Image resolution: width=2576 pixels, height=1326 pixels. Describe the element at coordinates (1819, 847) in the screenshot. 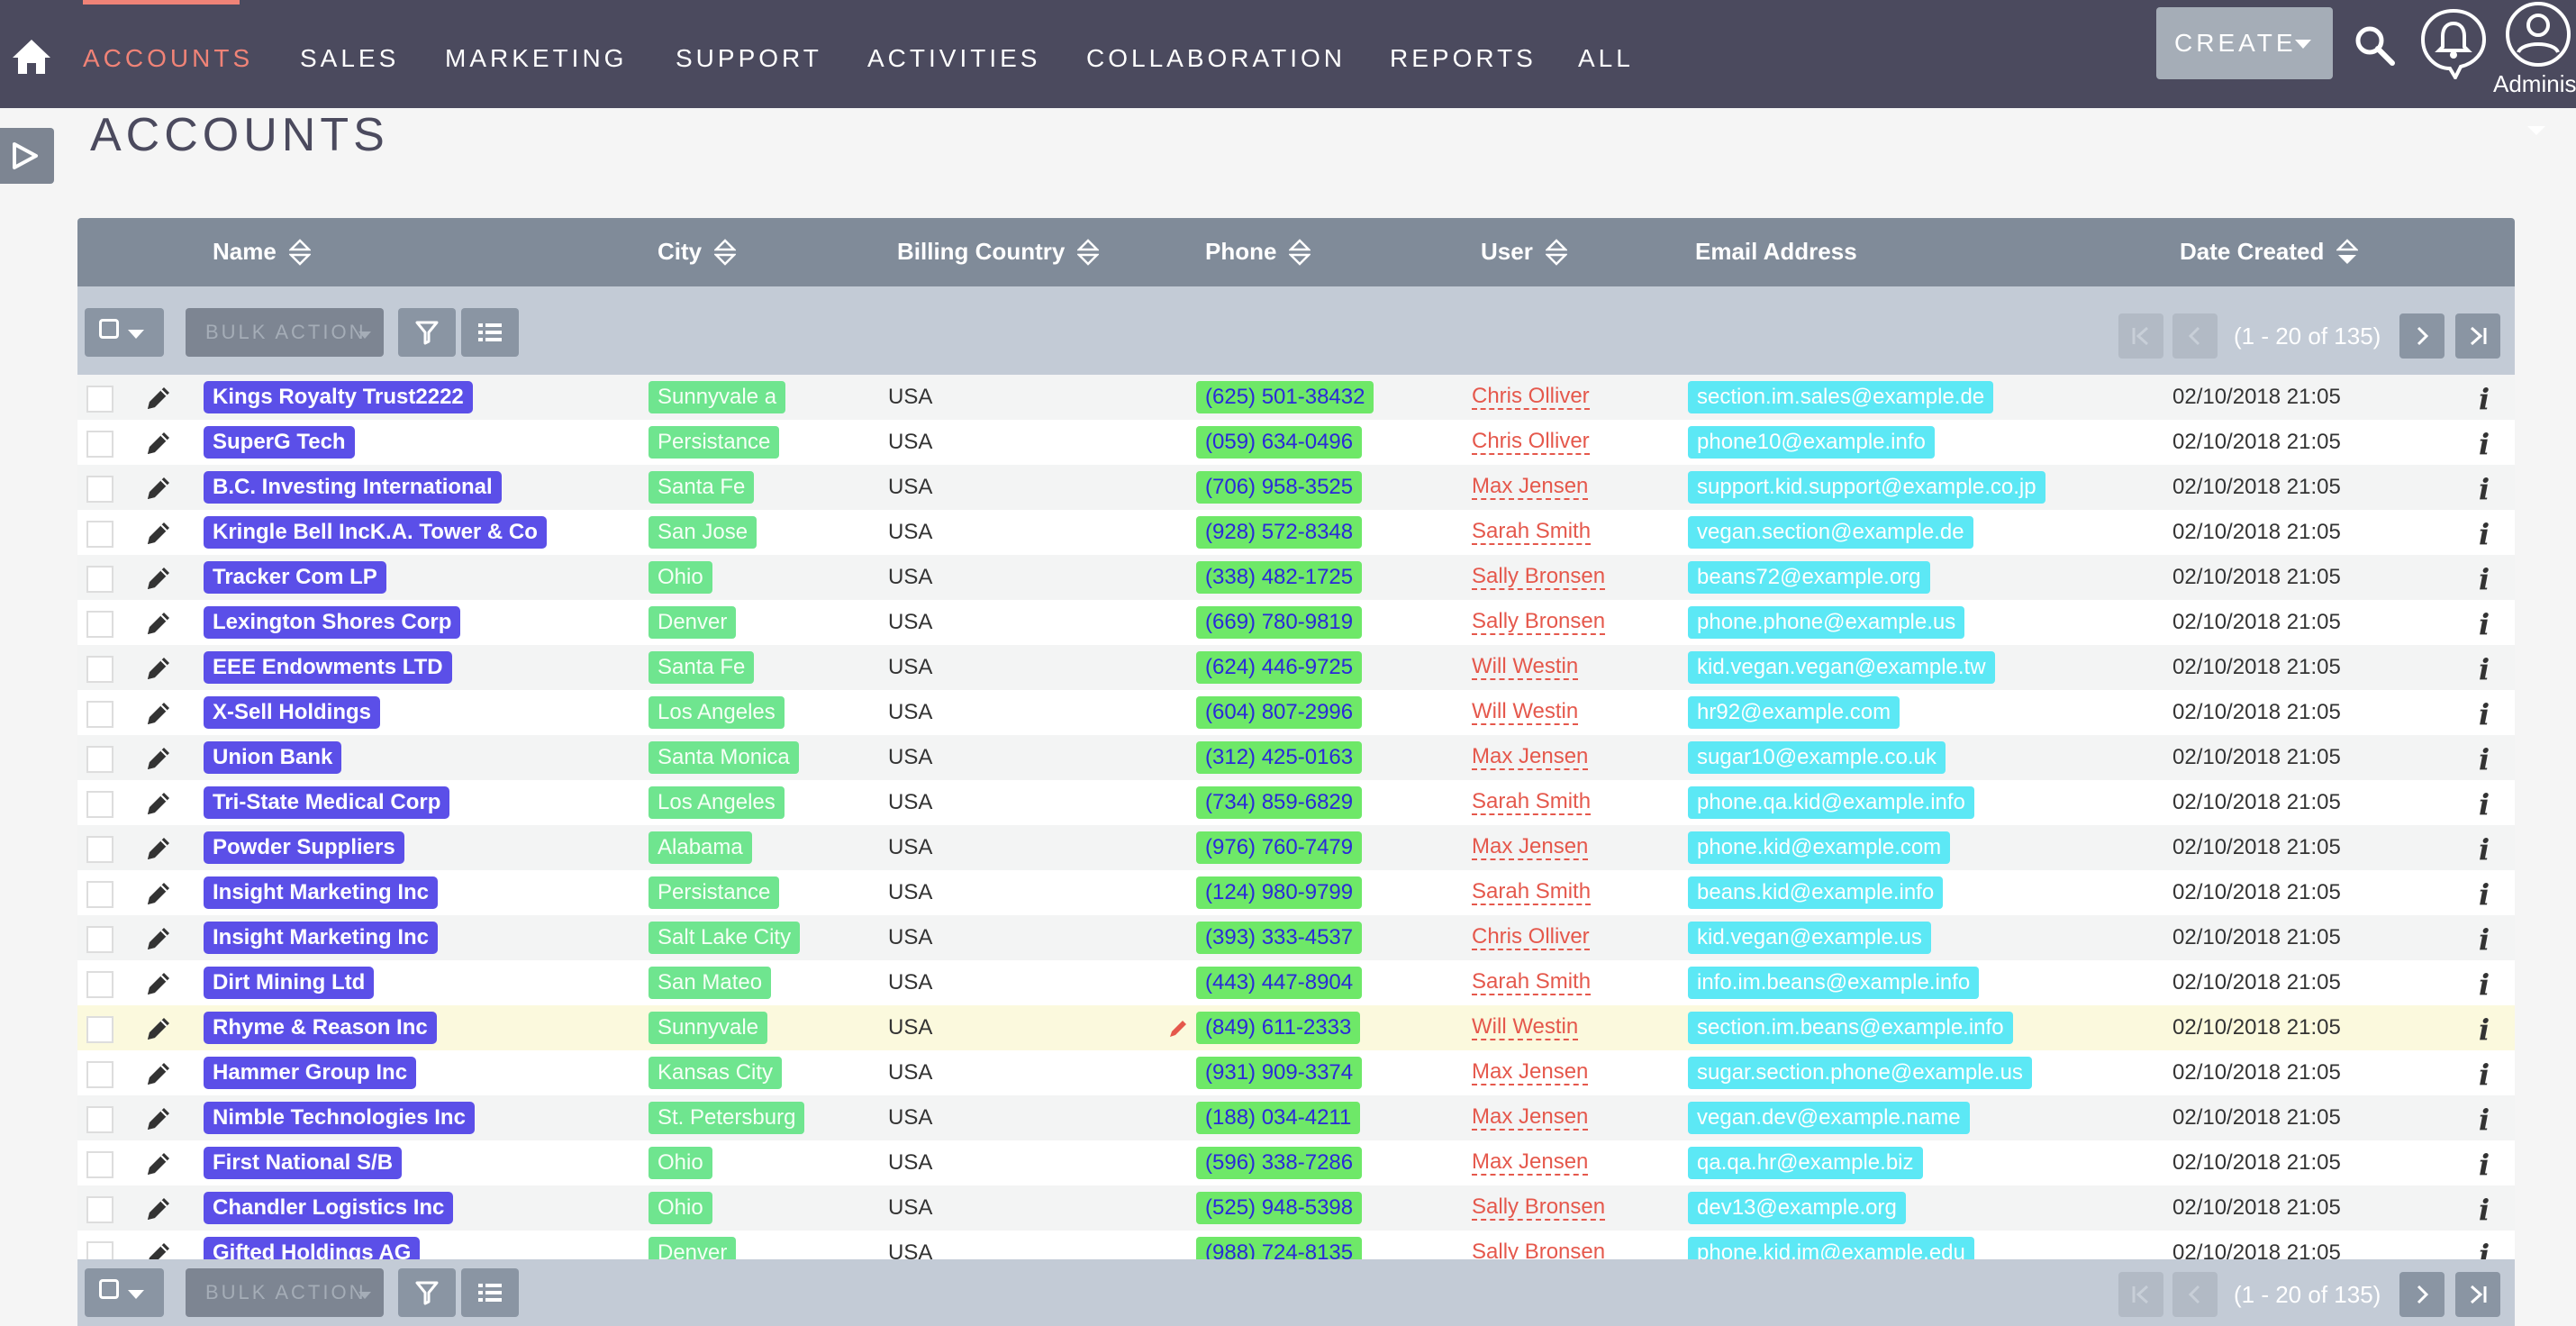

I see `email-link: phone.kid@example.com` at that location.